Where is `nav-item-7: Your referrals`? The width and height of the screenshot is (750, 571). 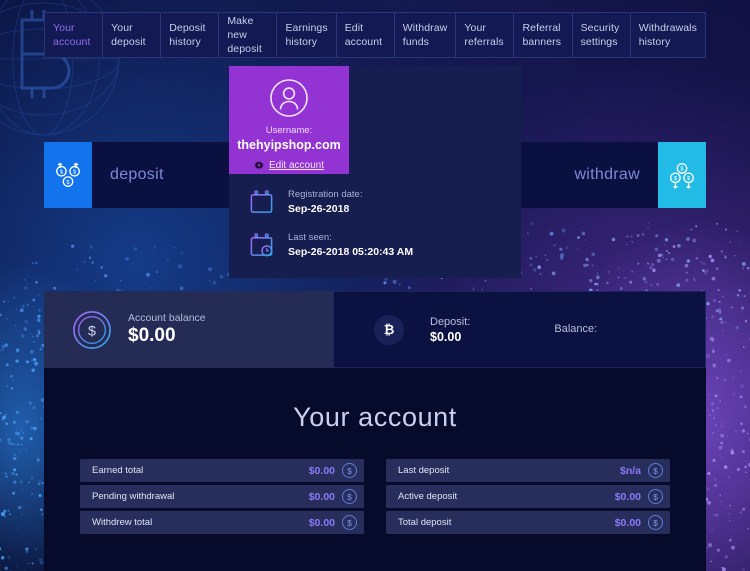 nav-item-7: Your referrals is located at coordinates (485, 35).